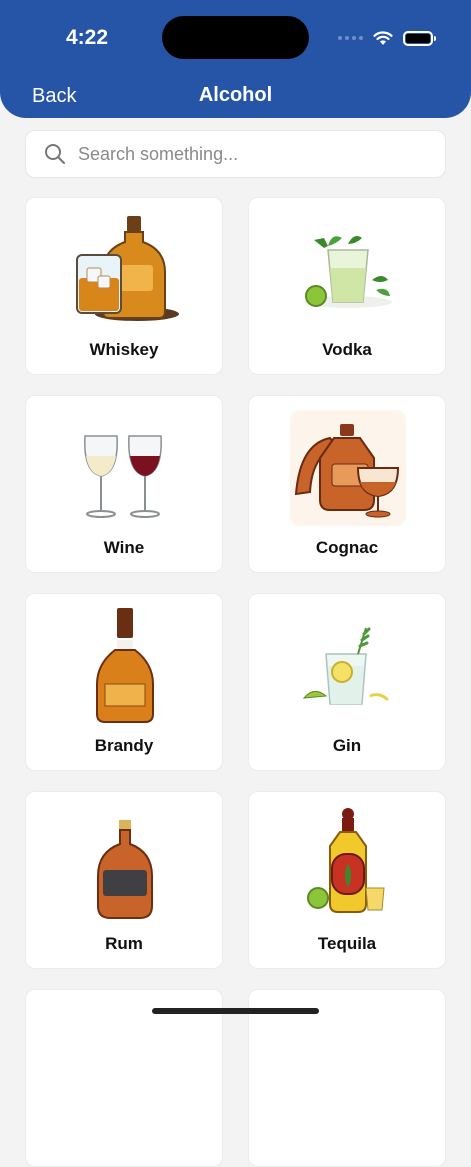 Image resolution: width=471 pixels, height=1167 pixels. What do you see at coordinates (348, 468) in the screenshot?
I see `cognac-icon` at bounding box center [348, 468].